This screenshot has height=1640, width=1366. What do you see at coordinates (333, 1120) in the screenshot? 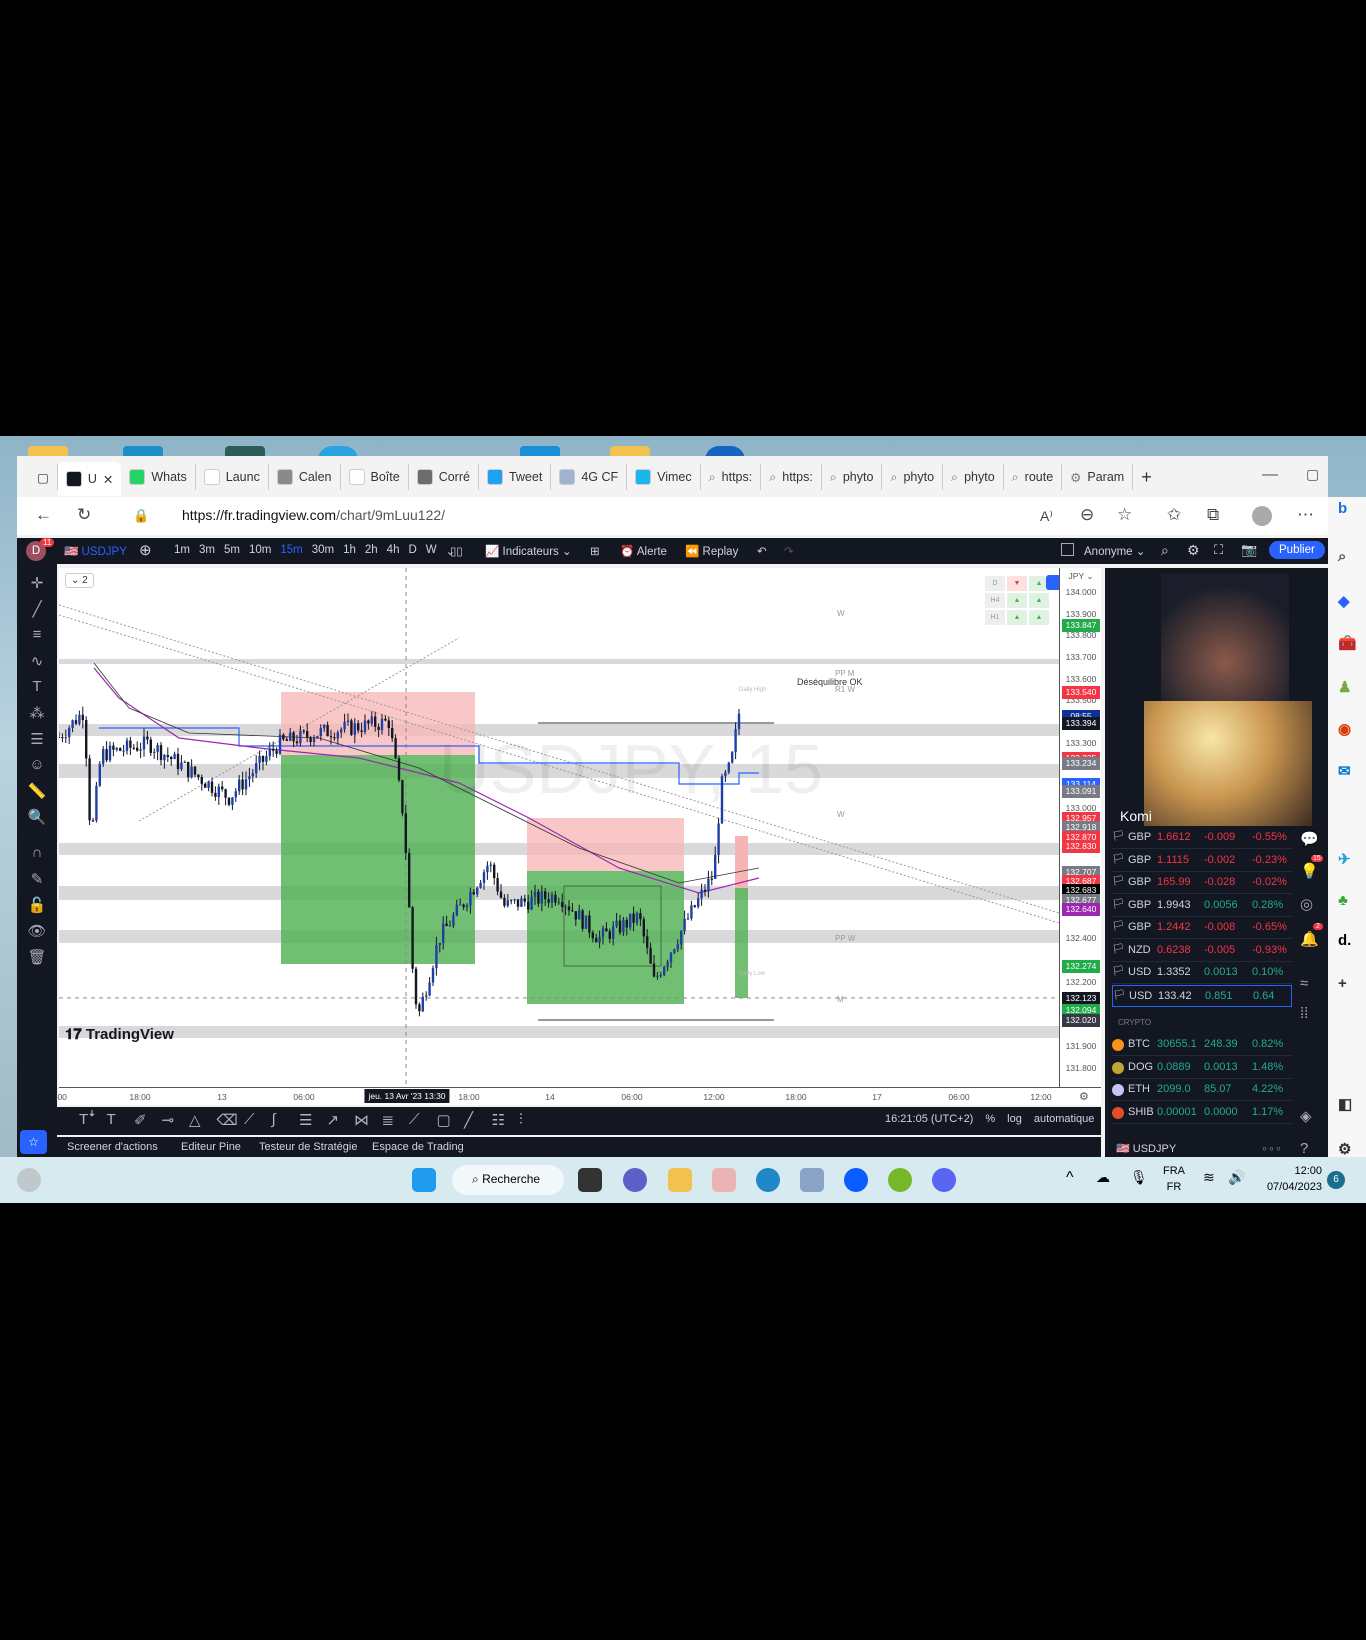
I see `arrow-tool-icon: ↗` at bounding box center [333, 1120].